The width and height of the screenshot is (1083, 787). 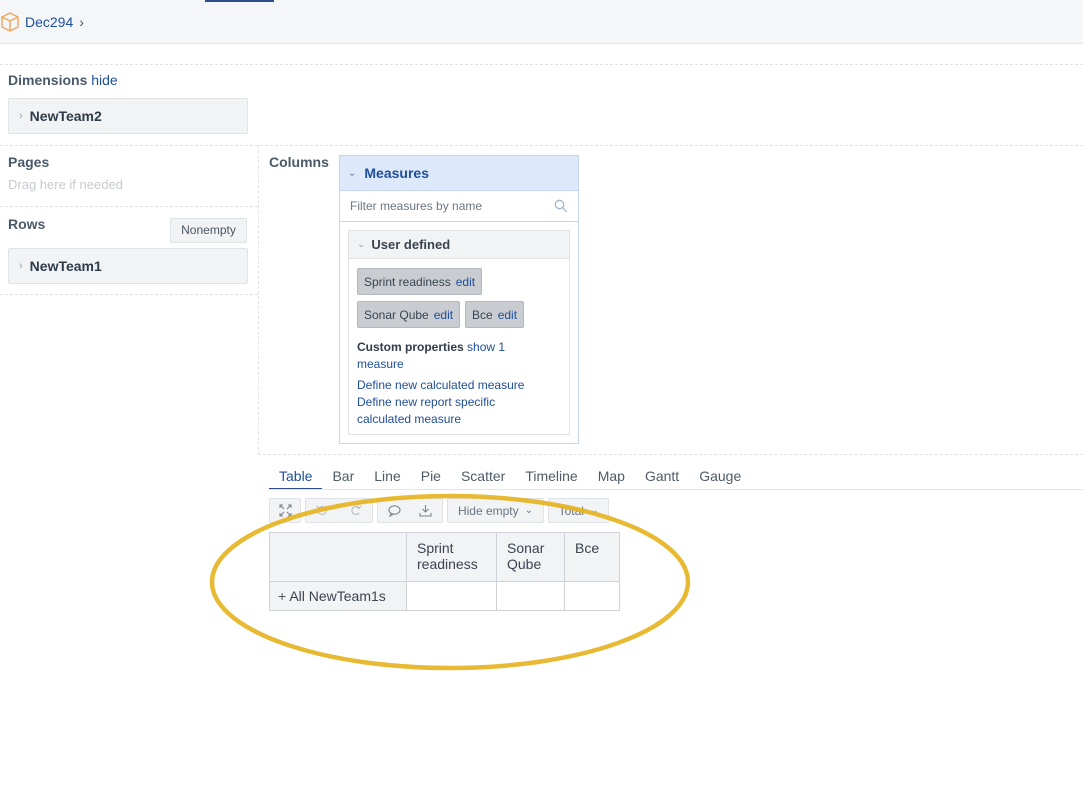 What do you see at coordinates (65, 116) in the screenshot?
I see `dimension-item-label: NewTeam2` at bounding box center [65, 116].